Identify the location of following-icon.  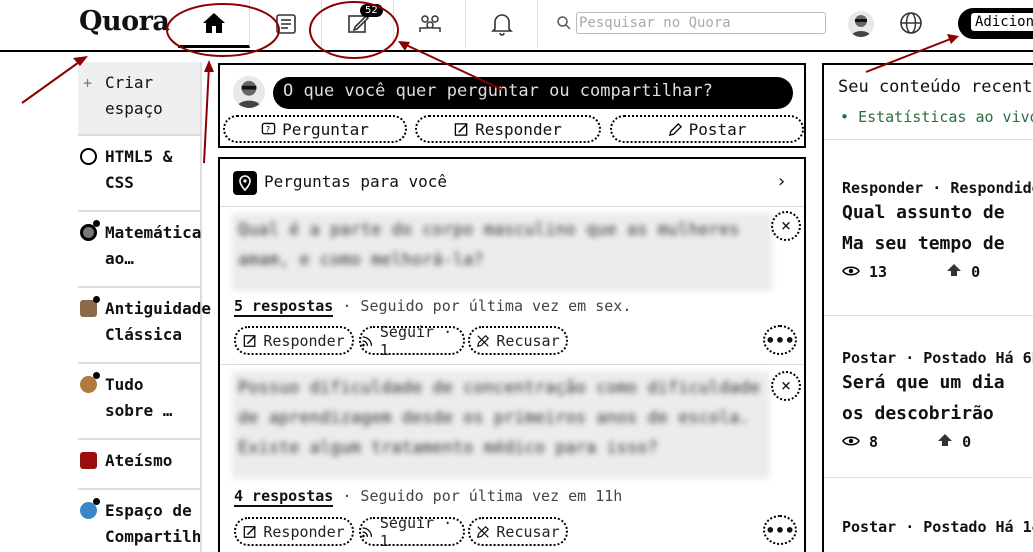
(285, 24).